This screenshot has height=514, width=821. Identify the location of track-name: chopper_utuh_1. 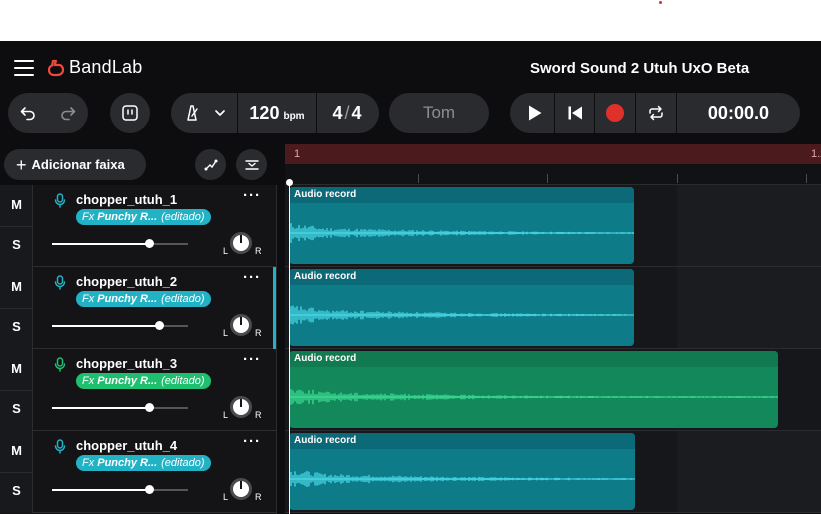
(126, 199).